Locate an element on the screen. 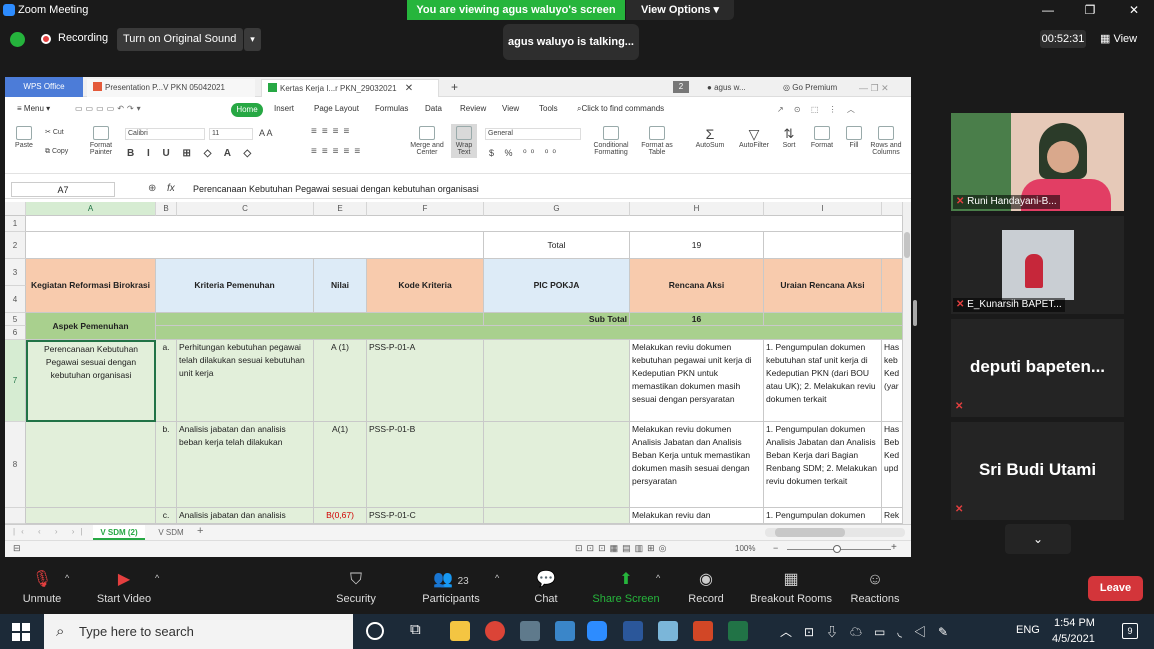  chrome-icon is located at coordinates (495, 631).